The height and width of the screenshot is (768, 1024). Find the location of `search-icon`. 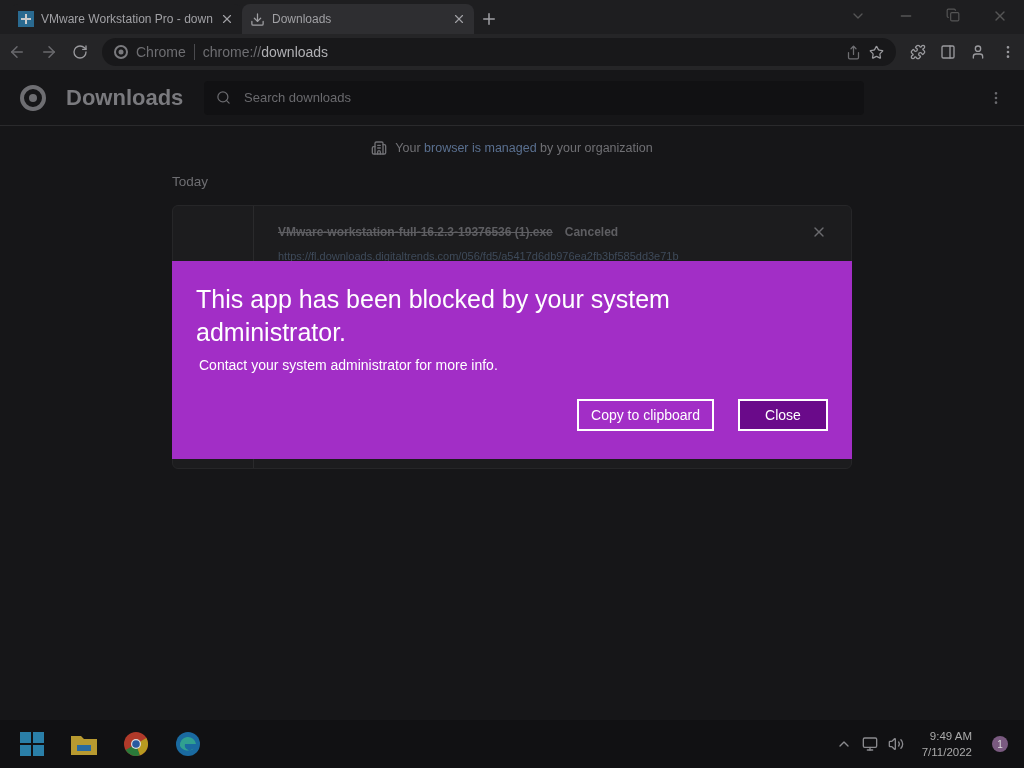

search-icon is located at coordinates (223, 97).